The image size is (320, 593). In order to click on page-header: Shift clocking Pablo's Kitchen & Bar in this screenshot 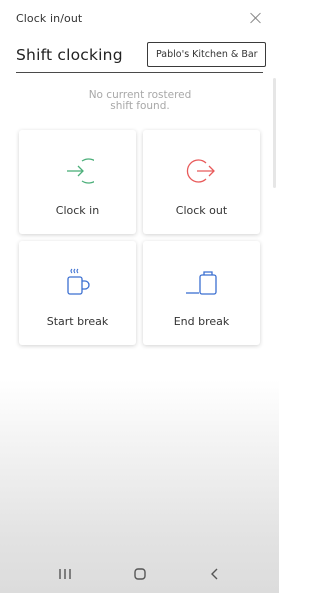, I will do `click(139, 57)`.